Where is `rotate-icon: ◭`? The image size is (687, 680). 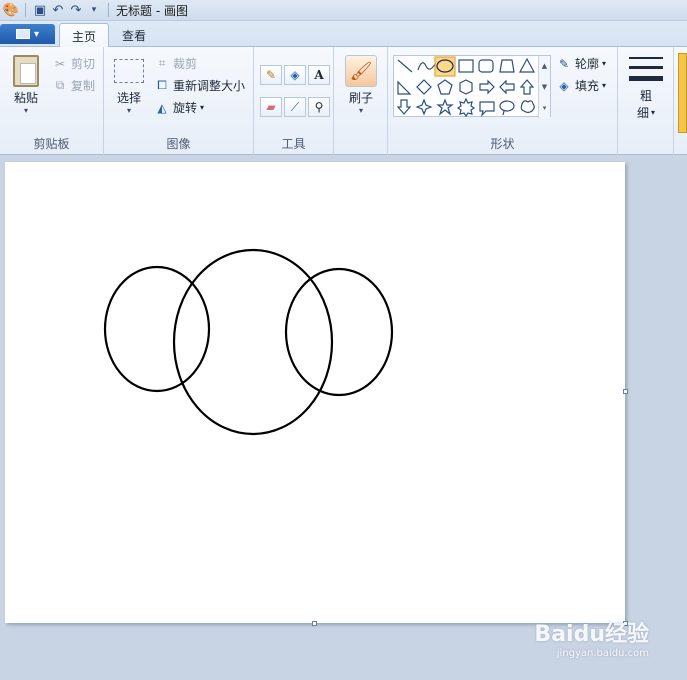
rotate-icon: ◭ is located at coordinates (162, 107).